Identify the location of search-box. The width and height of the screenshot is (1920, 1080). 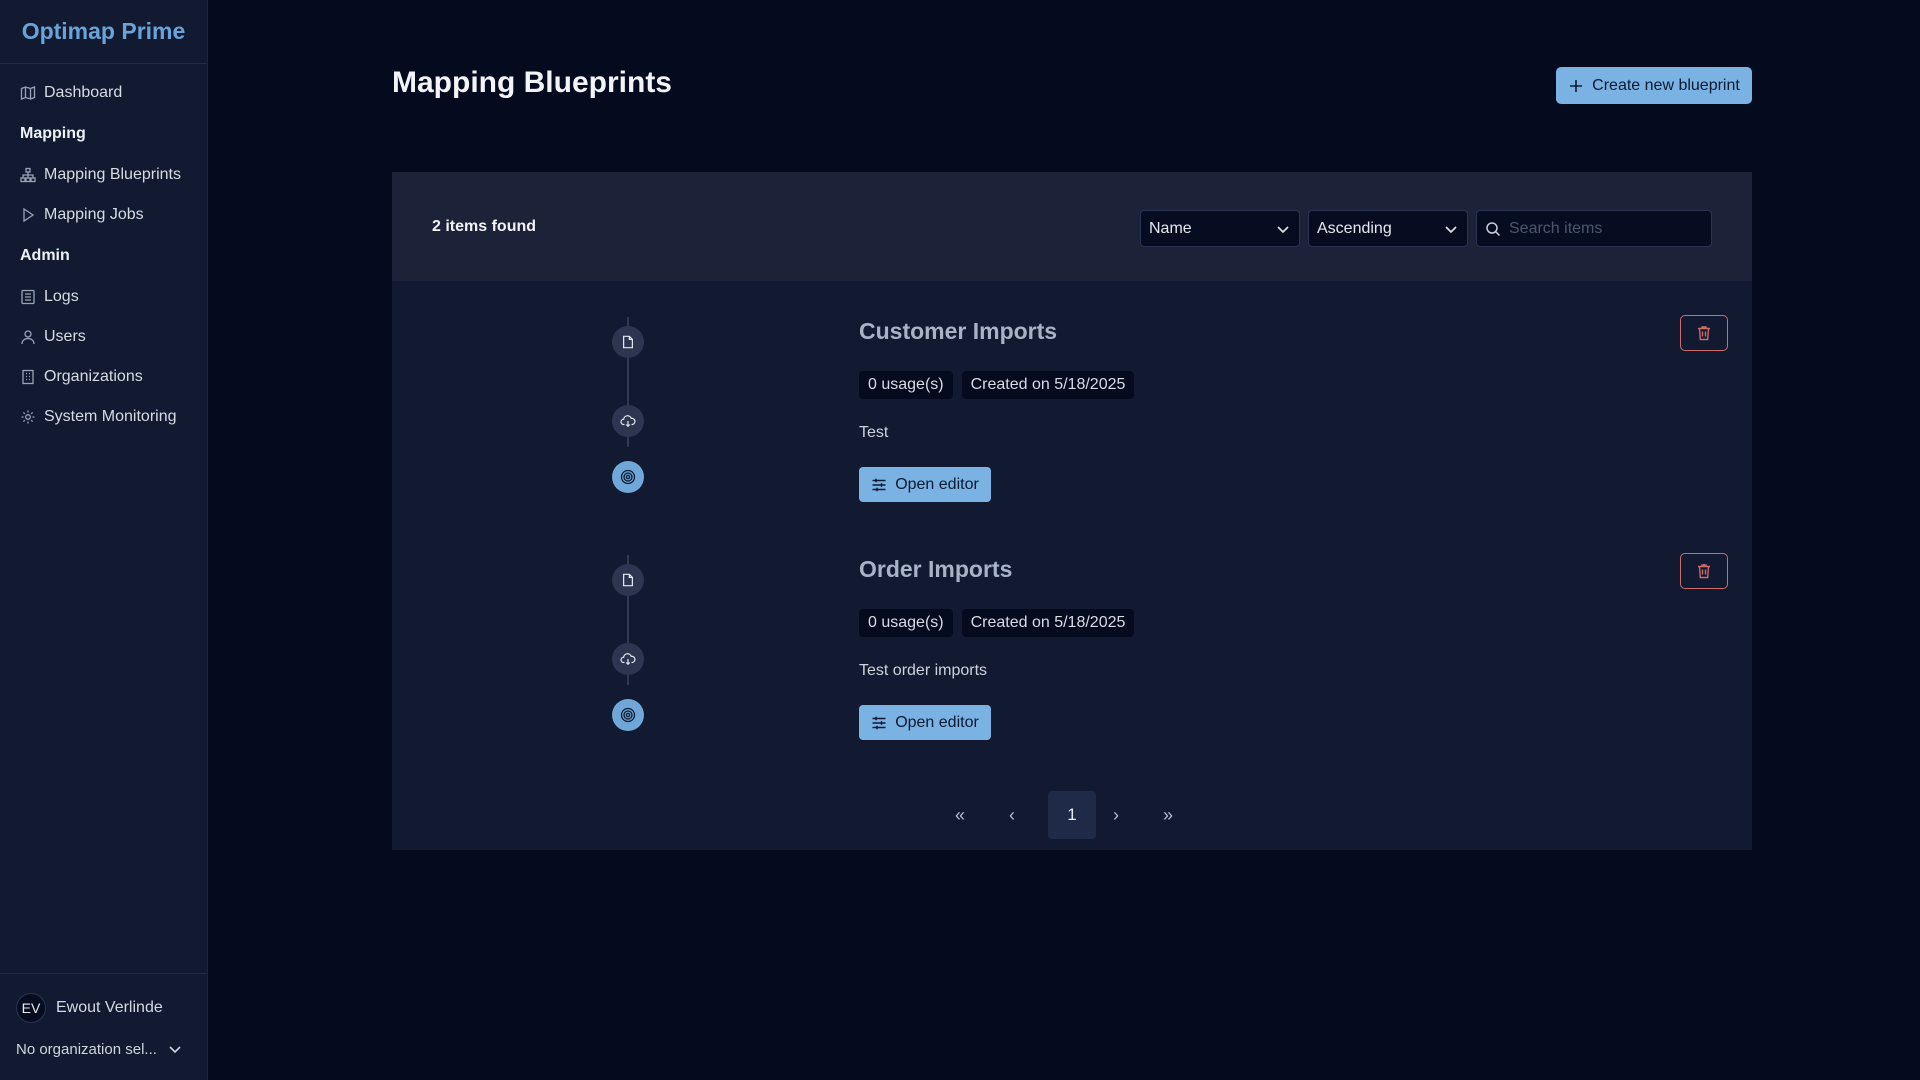
(1594, 228).